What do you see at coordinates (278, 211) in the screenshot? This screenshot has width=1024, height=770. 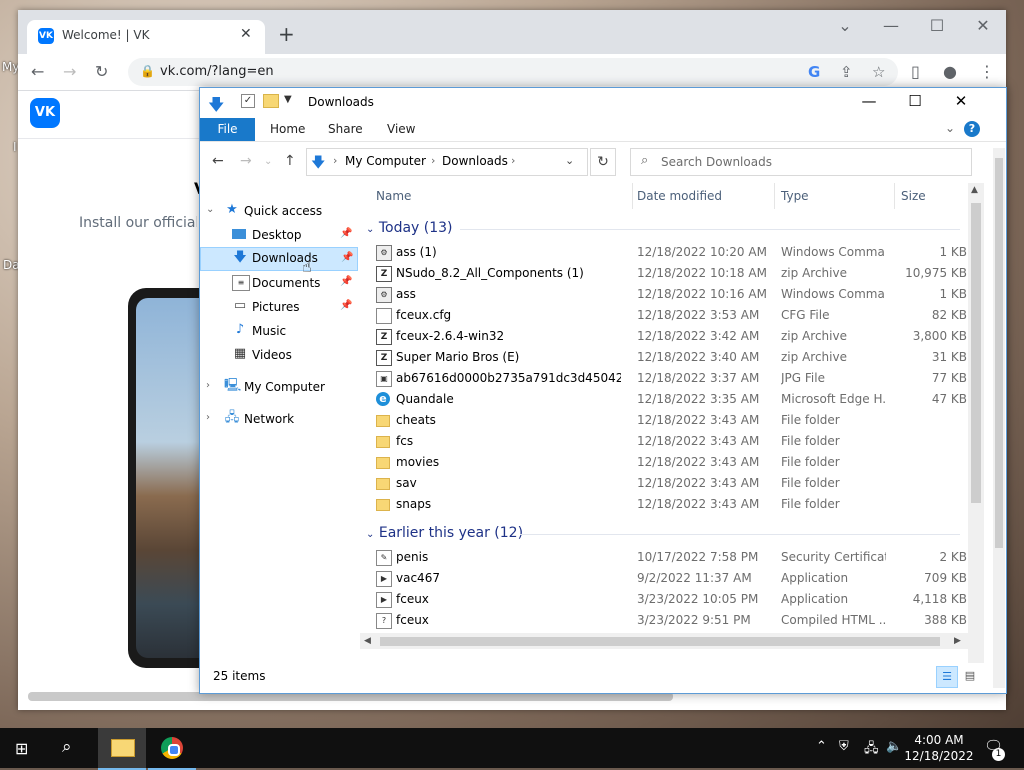 I see `sidebar-item-quick-access: ⌄ ★ Quick access` at bounding box center [278, 211].